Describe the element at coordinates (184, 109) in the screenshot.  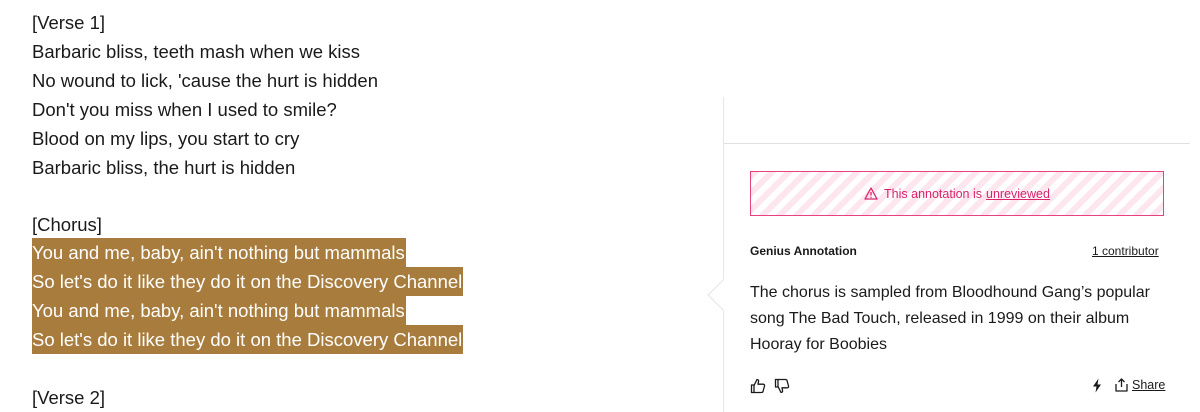
I see `lyric-line: Don't you miss when I used to smile?` at that location.